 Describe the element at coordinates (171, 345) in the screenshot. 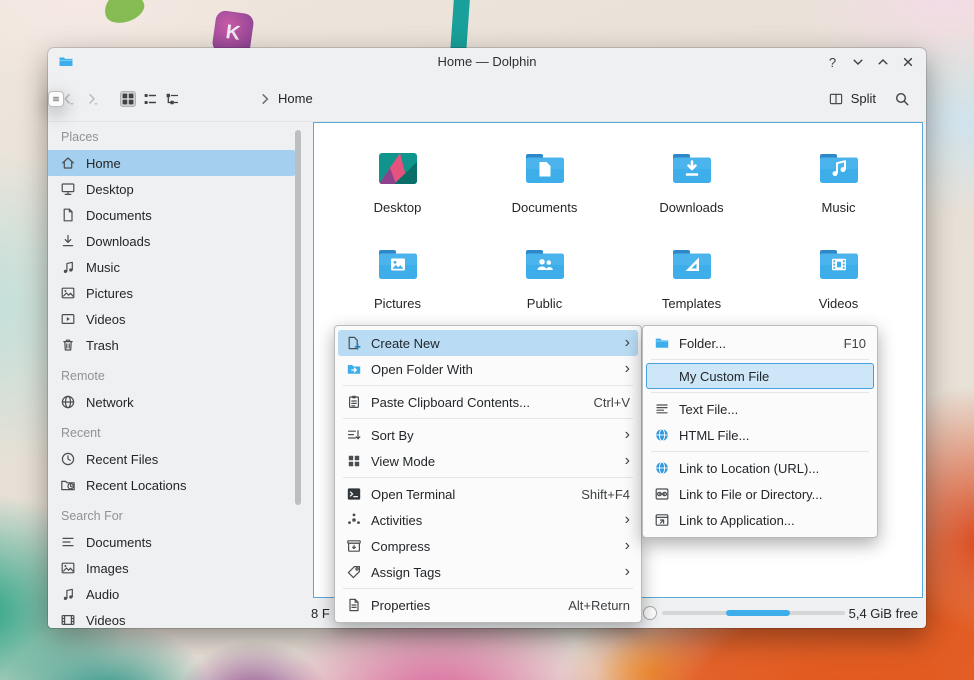

I see `sidebar-item-trash: Trash` at that location.